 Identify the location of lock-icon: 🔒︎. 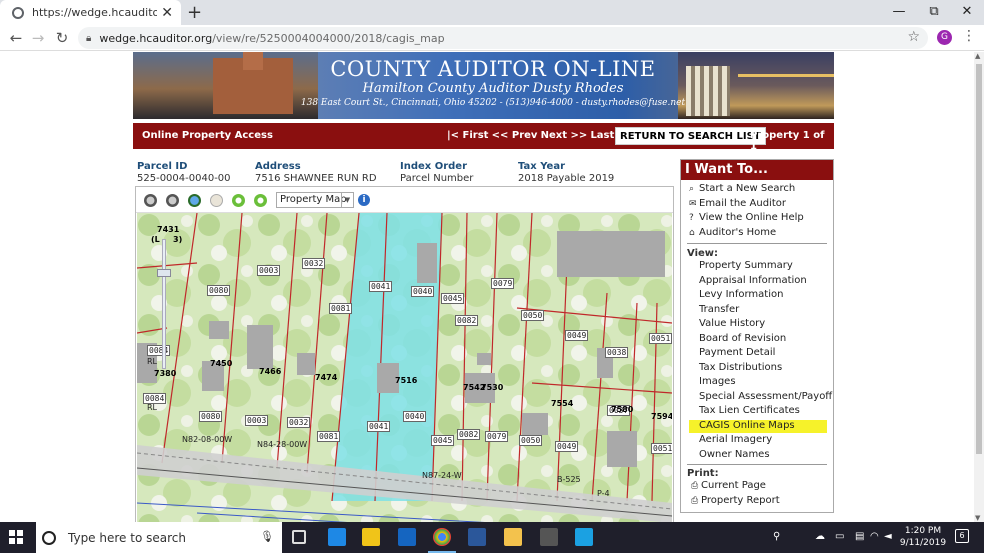
(89, 38).